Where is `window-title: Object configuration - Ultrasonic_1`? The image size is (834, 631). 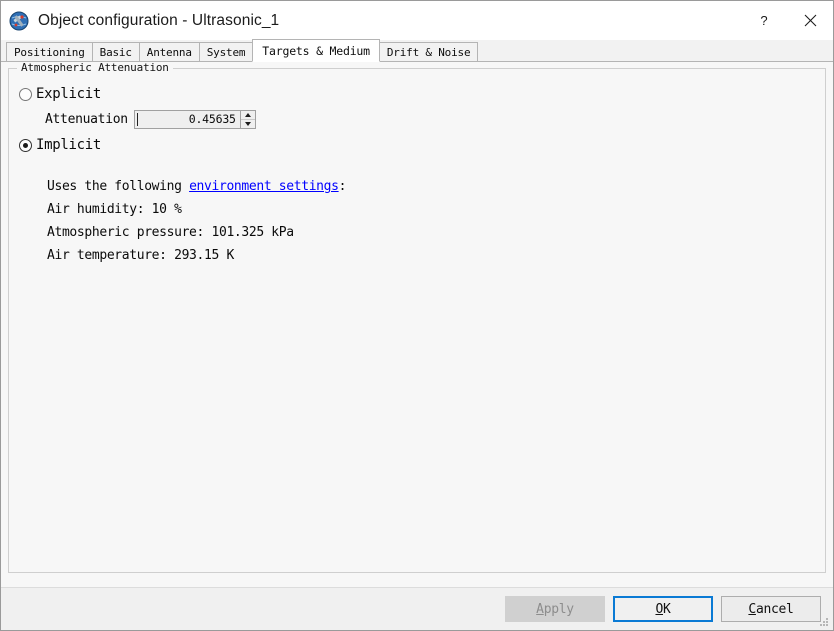 window-title: Object configuration - Ultrasonic_1 is located at coordinates (159, 20).